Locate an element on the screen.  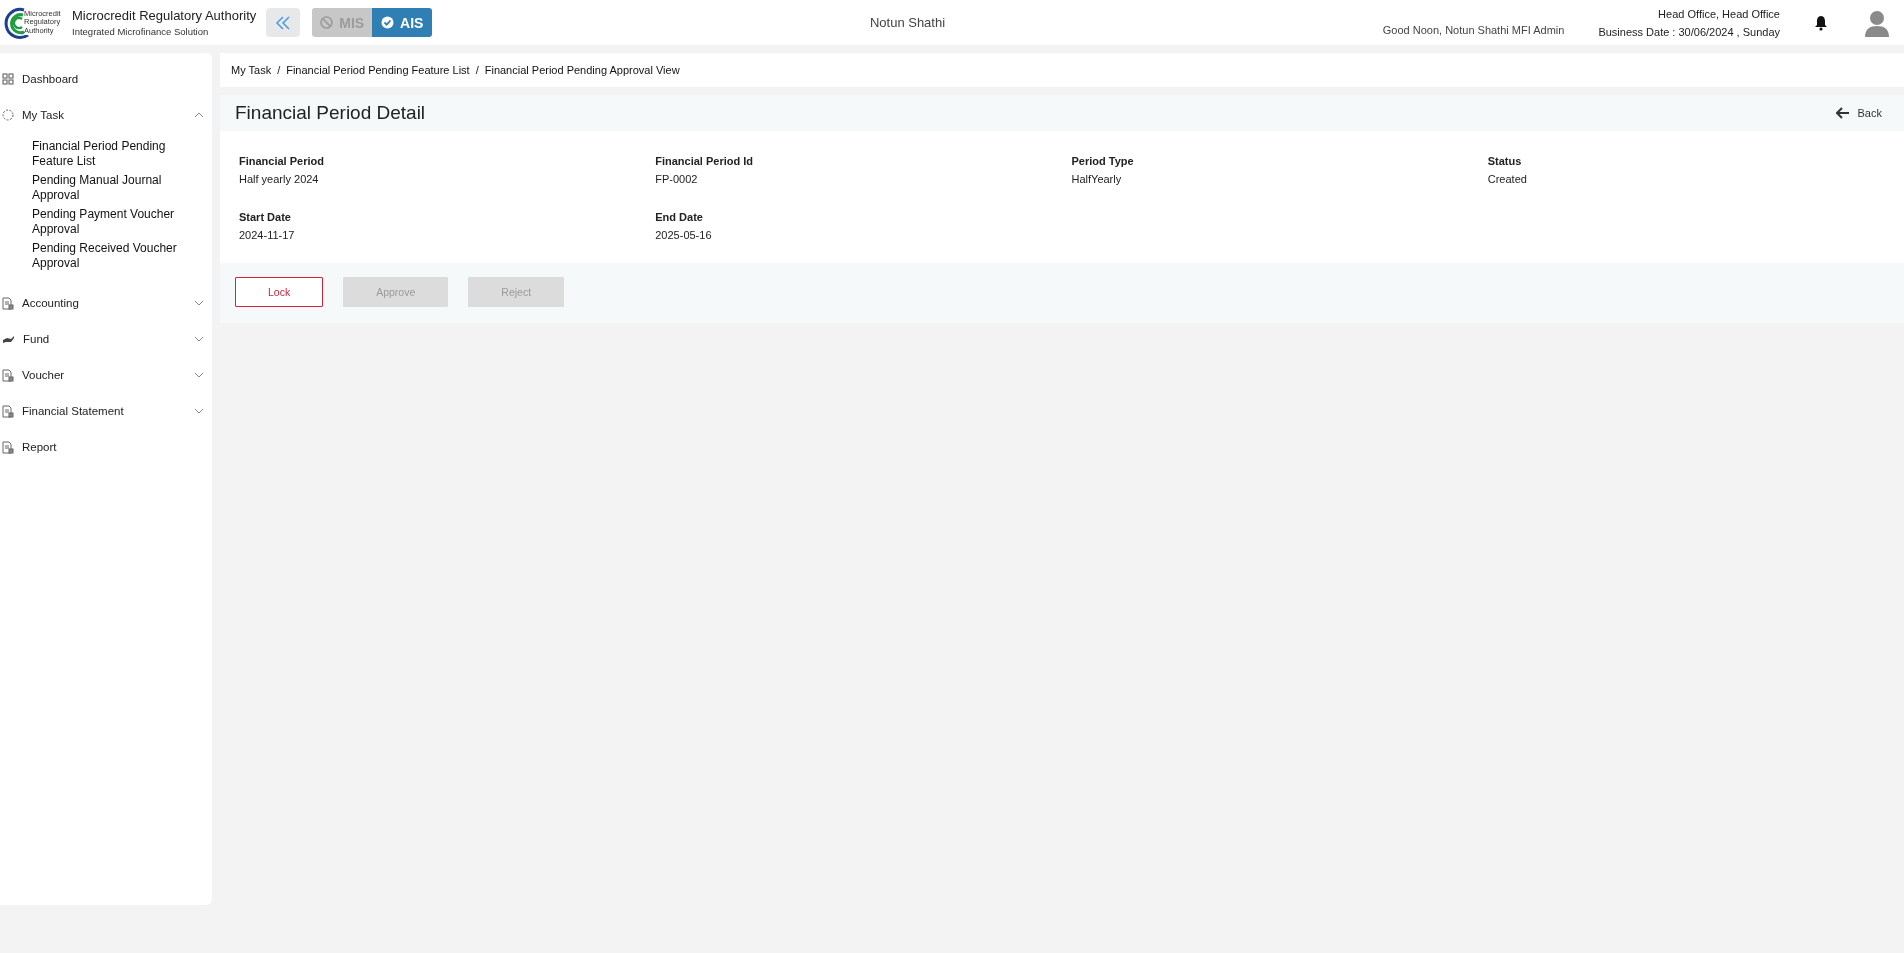
field-label: Start Date is located at coordinates (265, 217).